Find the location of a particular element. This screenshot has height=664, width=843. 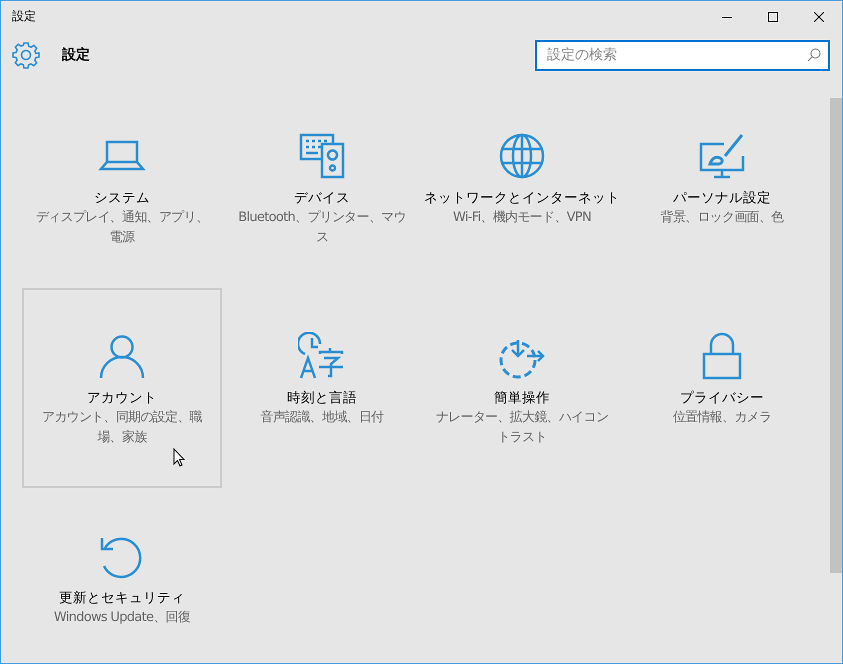

tile-title: アカウント is located at coordinates (122, 398).